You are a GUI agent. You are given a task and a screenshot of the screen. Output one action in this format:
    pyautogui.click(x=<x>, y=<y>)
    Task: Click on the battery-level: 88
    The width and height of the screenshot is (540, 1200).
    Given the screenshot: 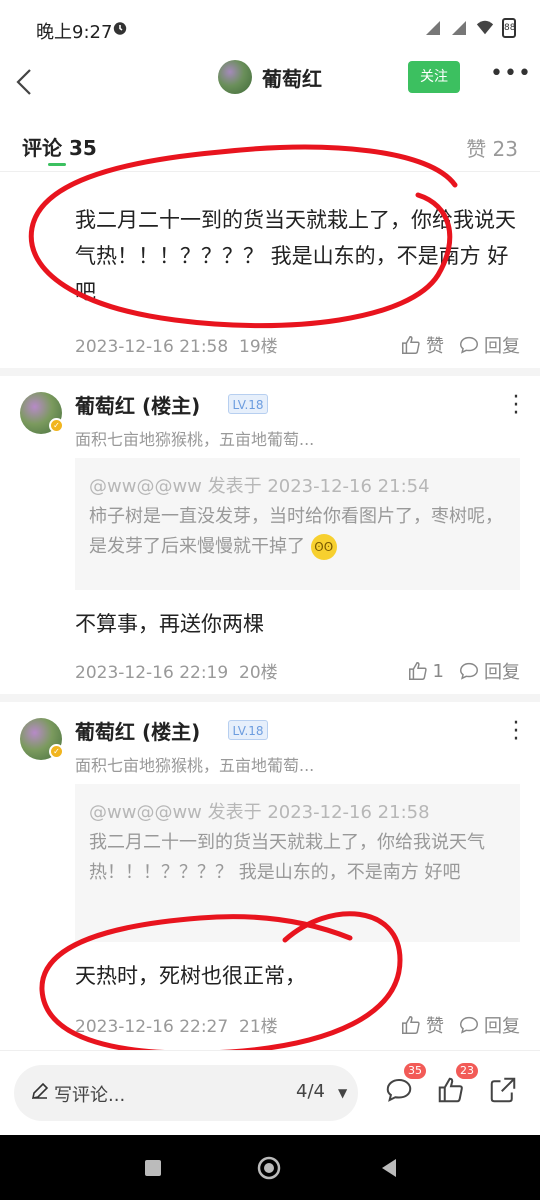 What is the action you would take?
    pyautogui.click(x=510, y=28)
    